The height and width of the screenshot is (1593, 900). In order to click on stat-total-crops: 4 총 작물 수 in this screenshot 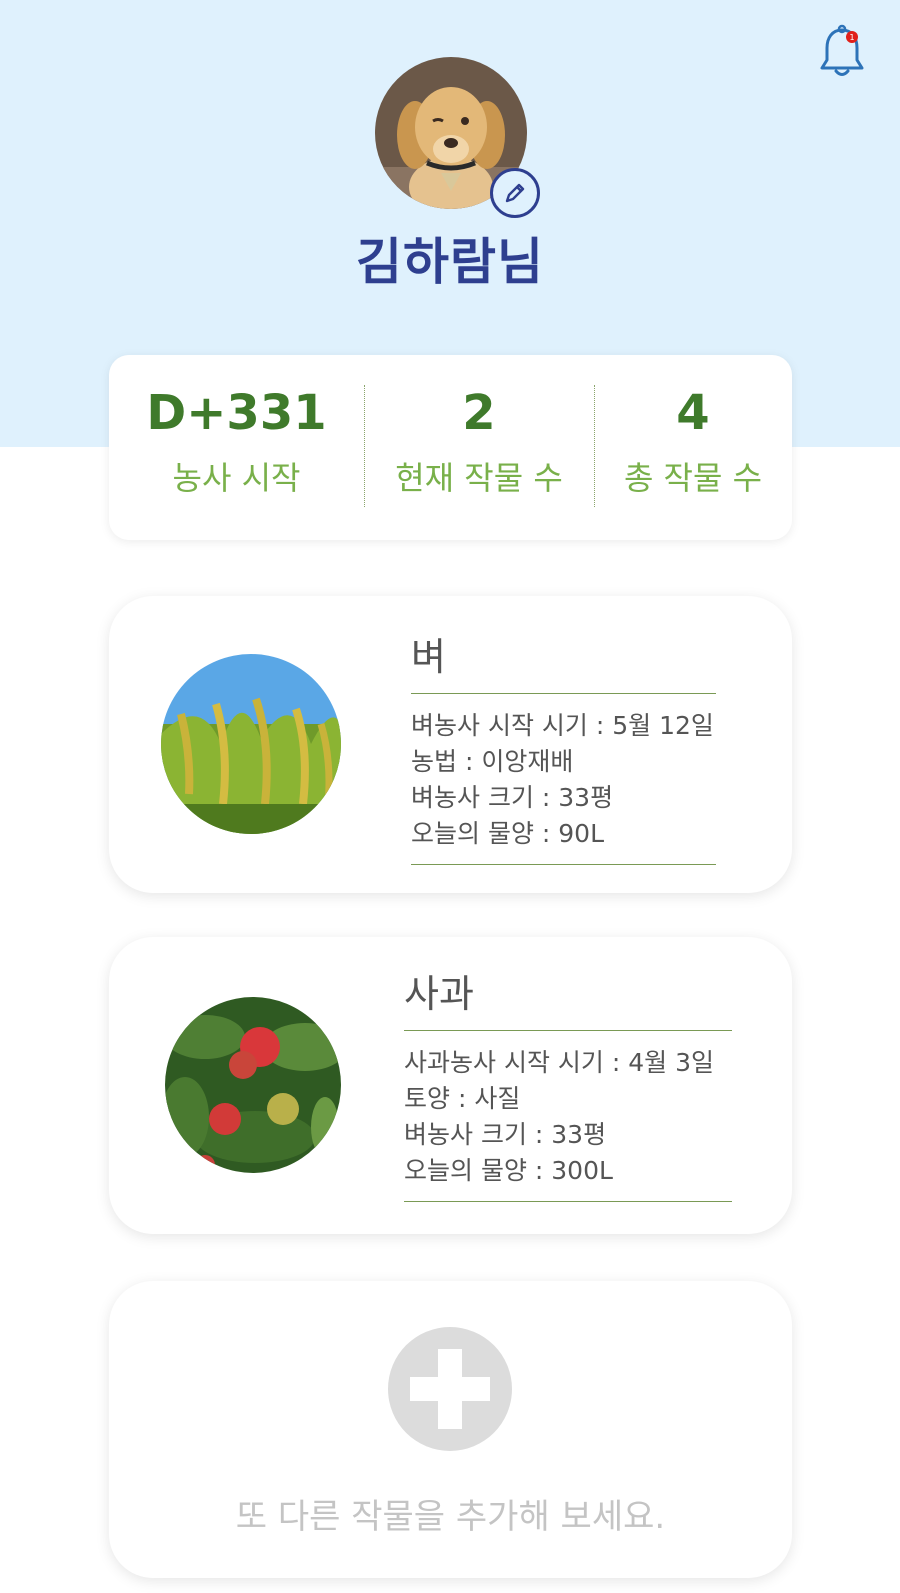, I will do `click(693, 447)`.